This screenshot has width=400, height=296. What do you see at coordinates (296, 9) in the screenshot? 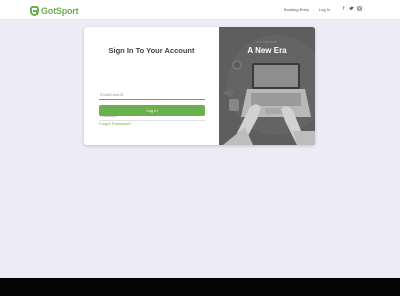
I see `nav-booking-entry-link: Booking Entry` at bounding box center [296, 9].